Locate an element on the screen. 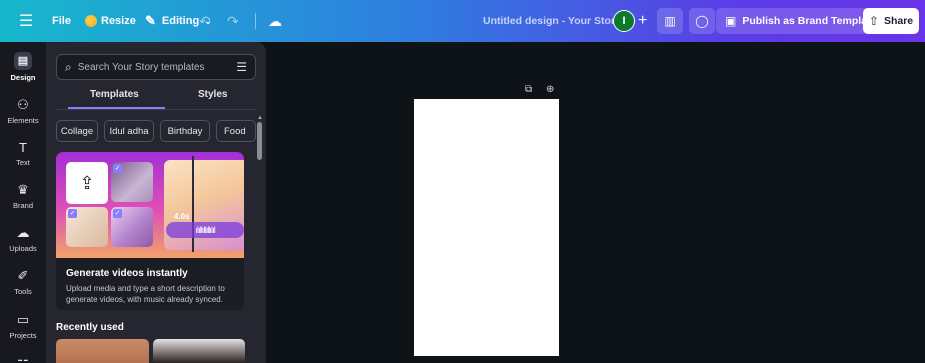  scroll-up-arrow-icon: ▲ is located at coordinates (260, 118).